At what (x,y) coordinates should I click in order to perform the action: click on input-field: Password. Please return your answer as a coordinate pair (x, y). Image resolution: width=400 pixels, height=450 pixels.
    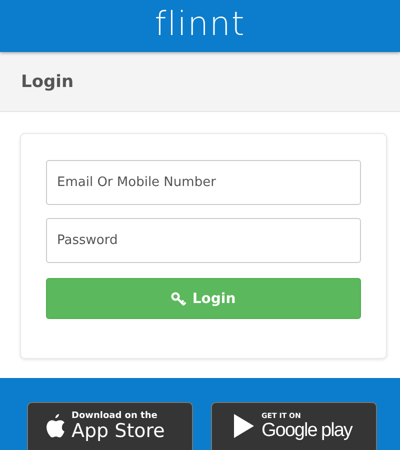
    Looking at the image, I should click on (203, 240).